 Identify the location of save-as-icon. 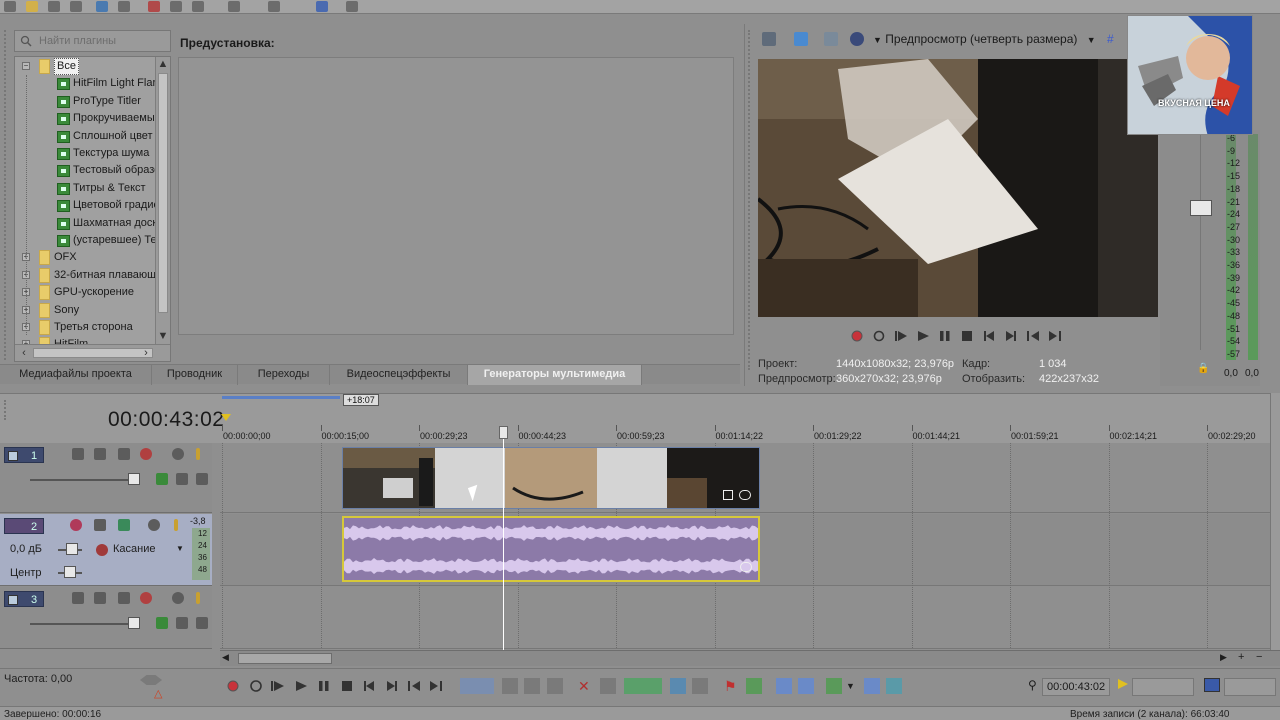
(76, 6).